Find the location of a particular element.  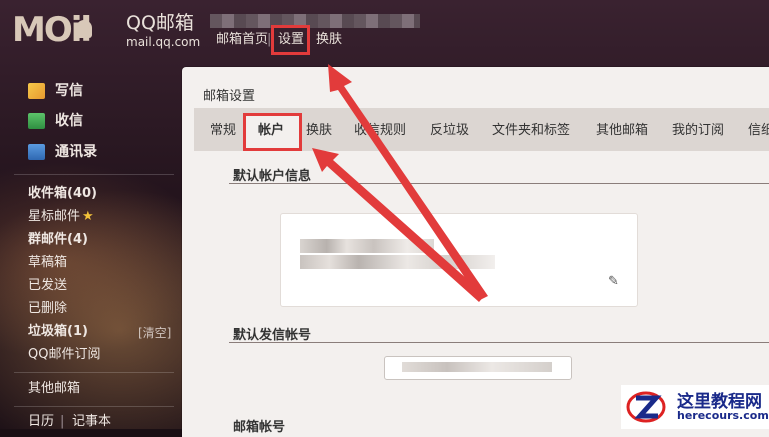

sidebar-item-drafts: 草稿箱 is located at coordinates (47, 263).